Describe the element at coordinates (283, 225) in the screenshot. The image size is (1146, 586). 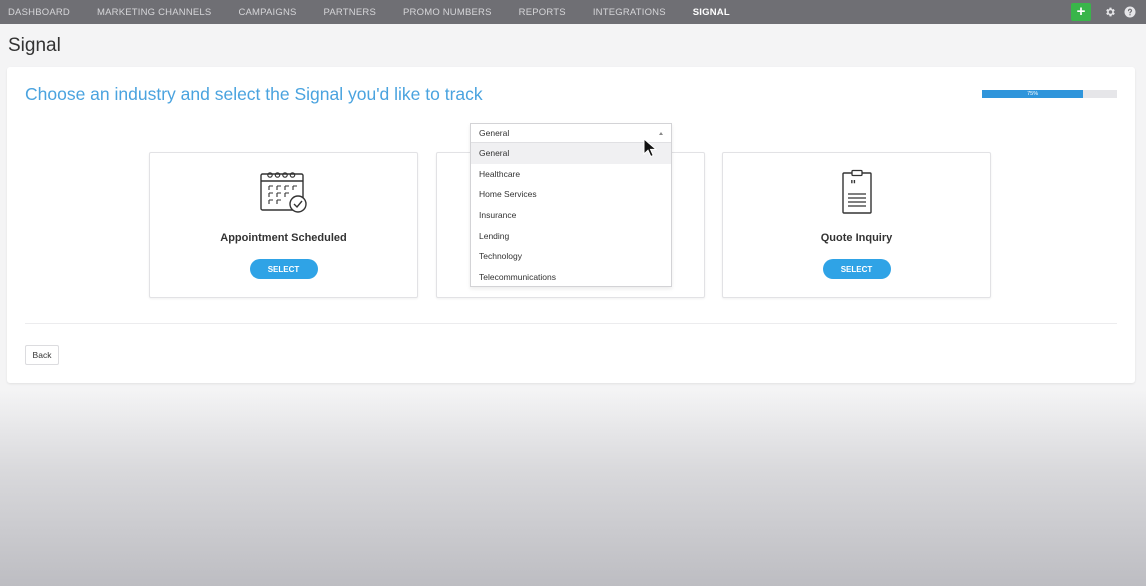
I see `signal-card-appointment: Appointment Scheduled SELECT` at that location.